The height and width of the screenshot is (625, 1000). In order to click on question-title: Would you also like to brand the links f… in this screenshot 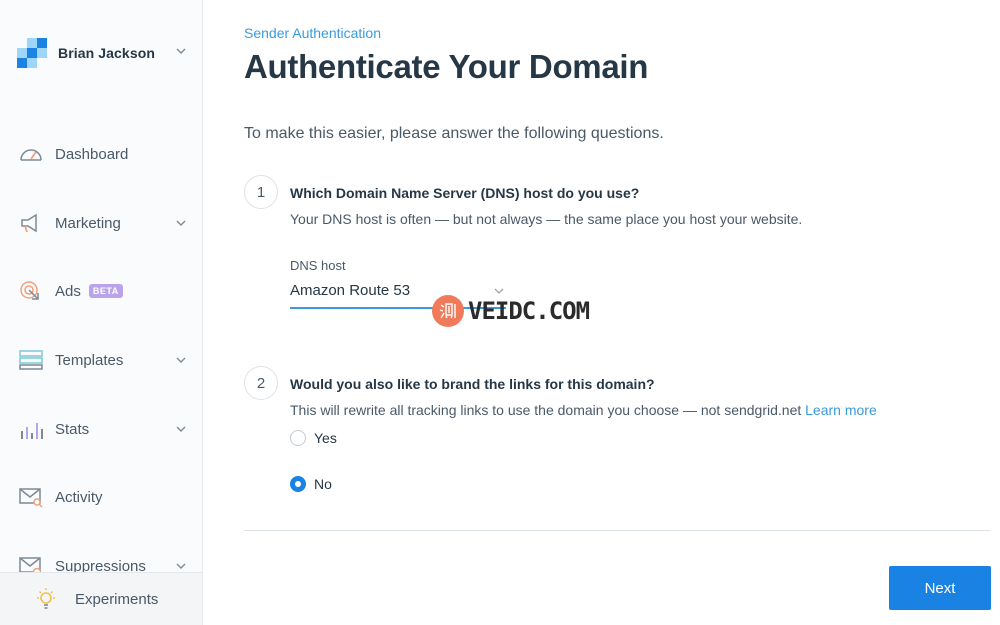, I will do `click(472, 384)`.